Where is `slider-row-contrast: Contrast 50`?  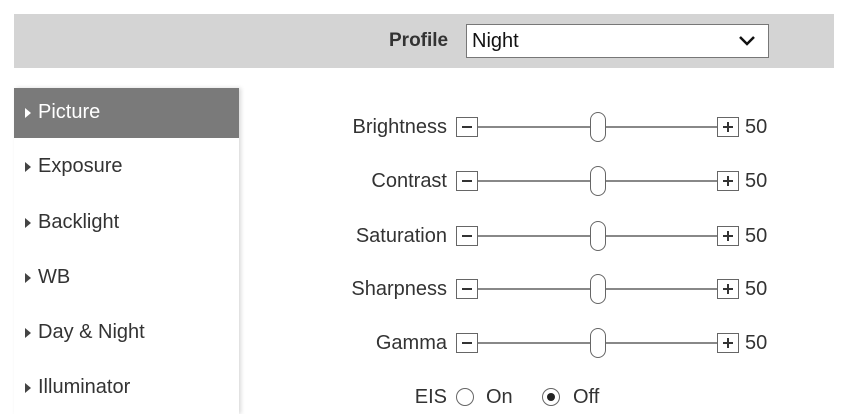
slider-row-contrast: Contrast 50 is located at coordinates (540, 181).